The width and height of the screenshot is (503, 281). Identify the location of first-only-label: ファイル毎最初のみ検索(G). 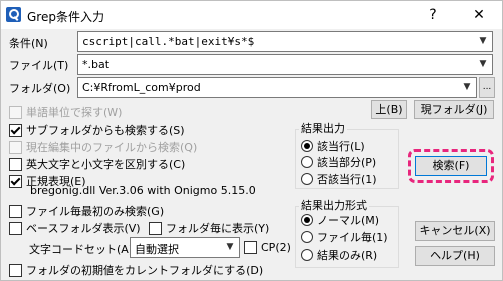
(95, 211).